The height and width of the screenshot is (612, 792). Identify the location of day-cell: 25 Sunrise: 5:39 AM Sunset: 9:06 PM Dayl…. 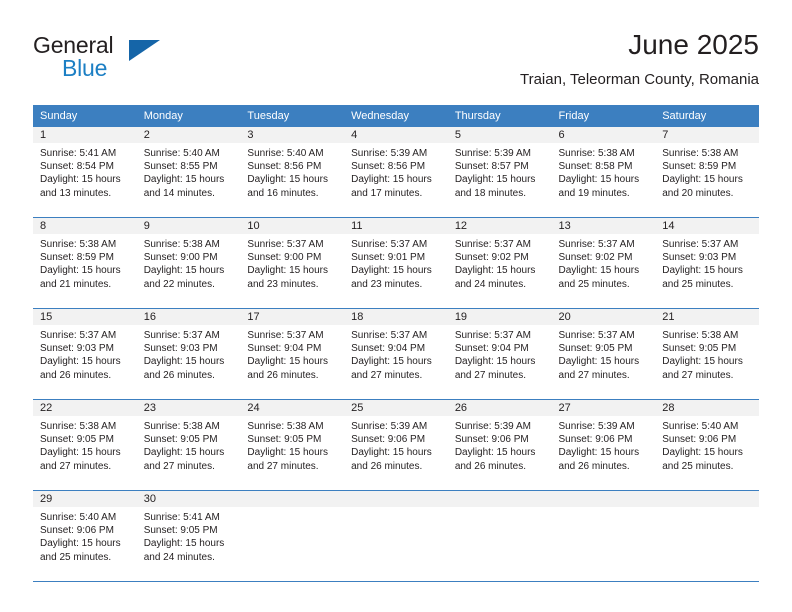
(396, 445).